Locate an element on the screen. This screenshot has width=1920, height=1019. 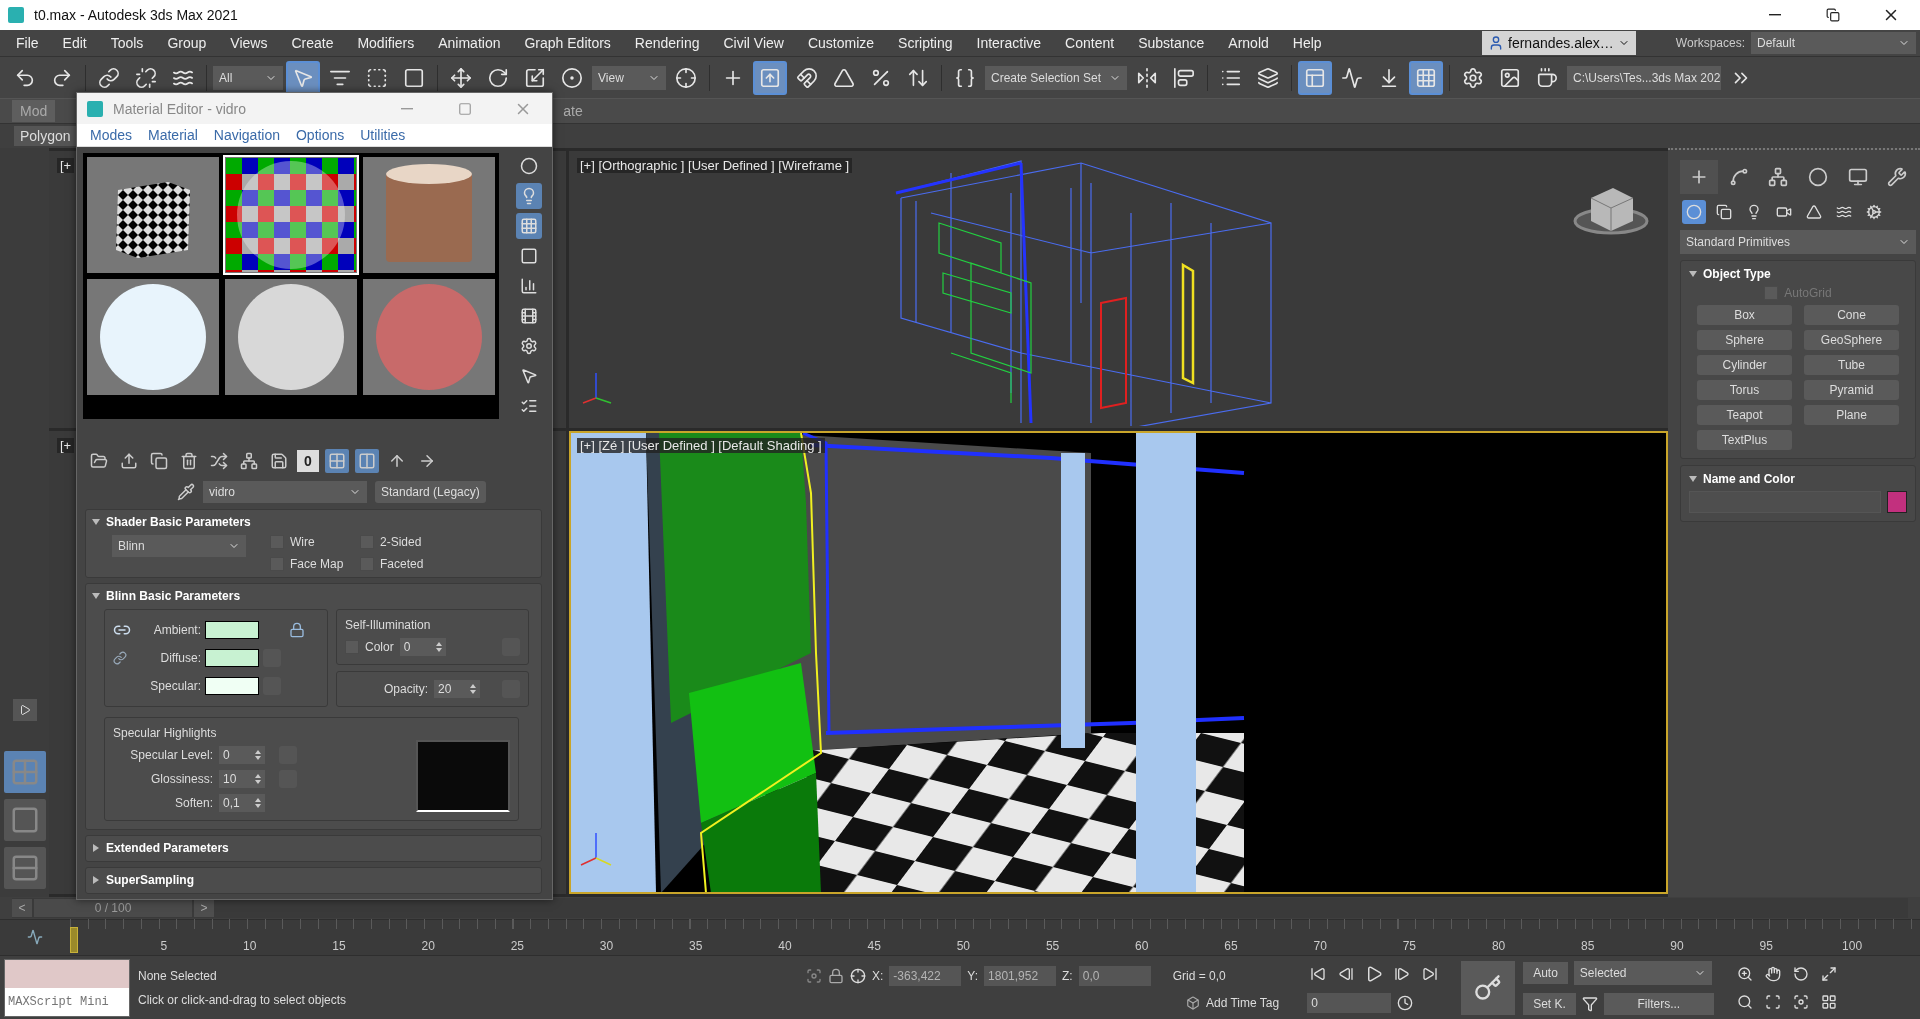
group-title: Self-Illumination is located at coordinates (388, 625).